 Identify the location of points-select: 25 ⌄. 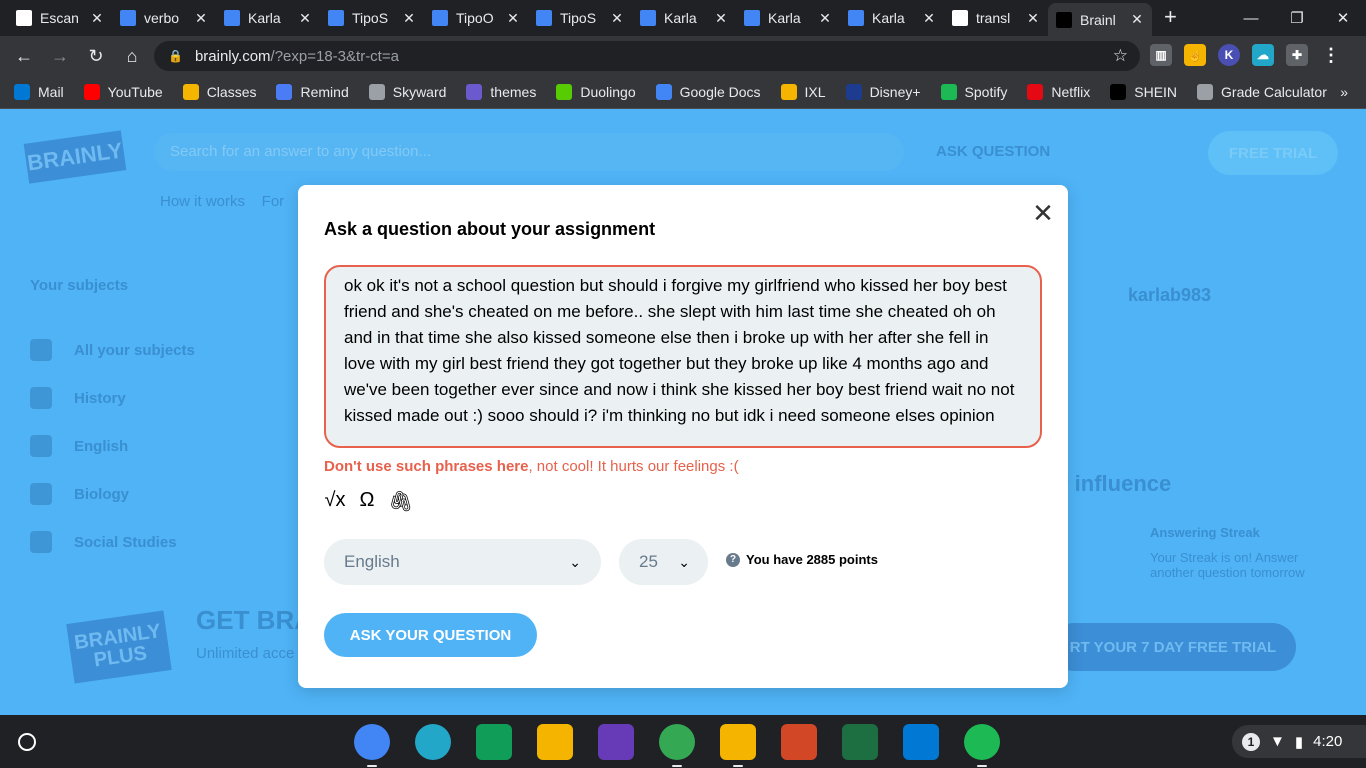
(663, 562).